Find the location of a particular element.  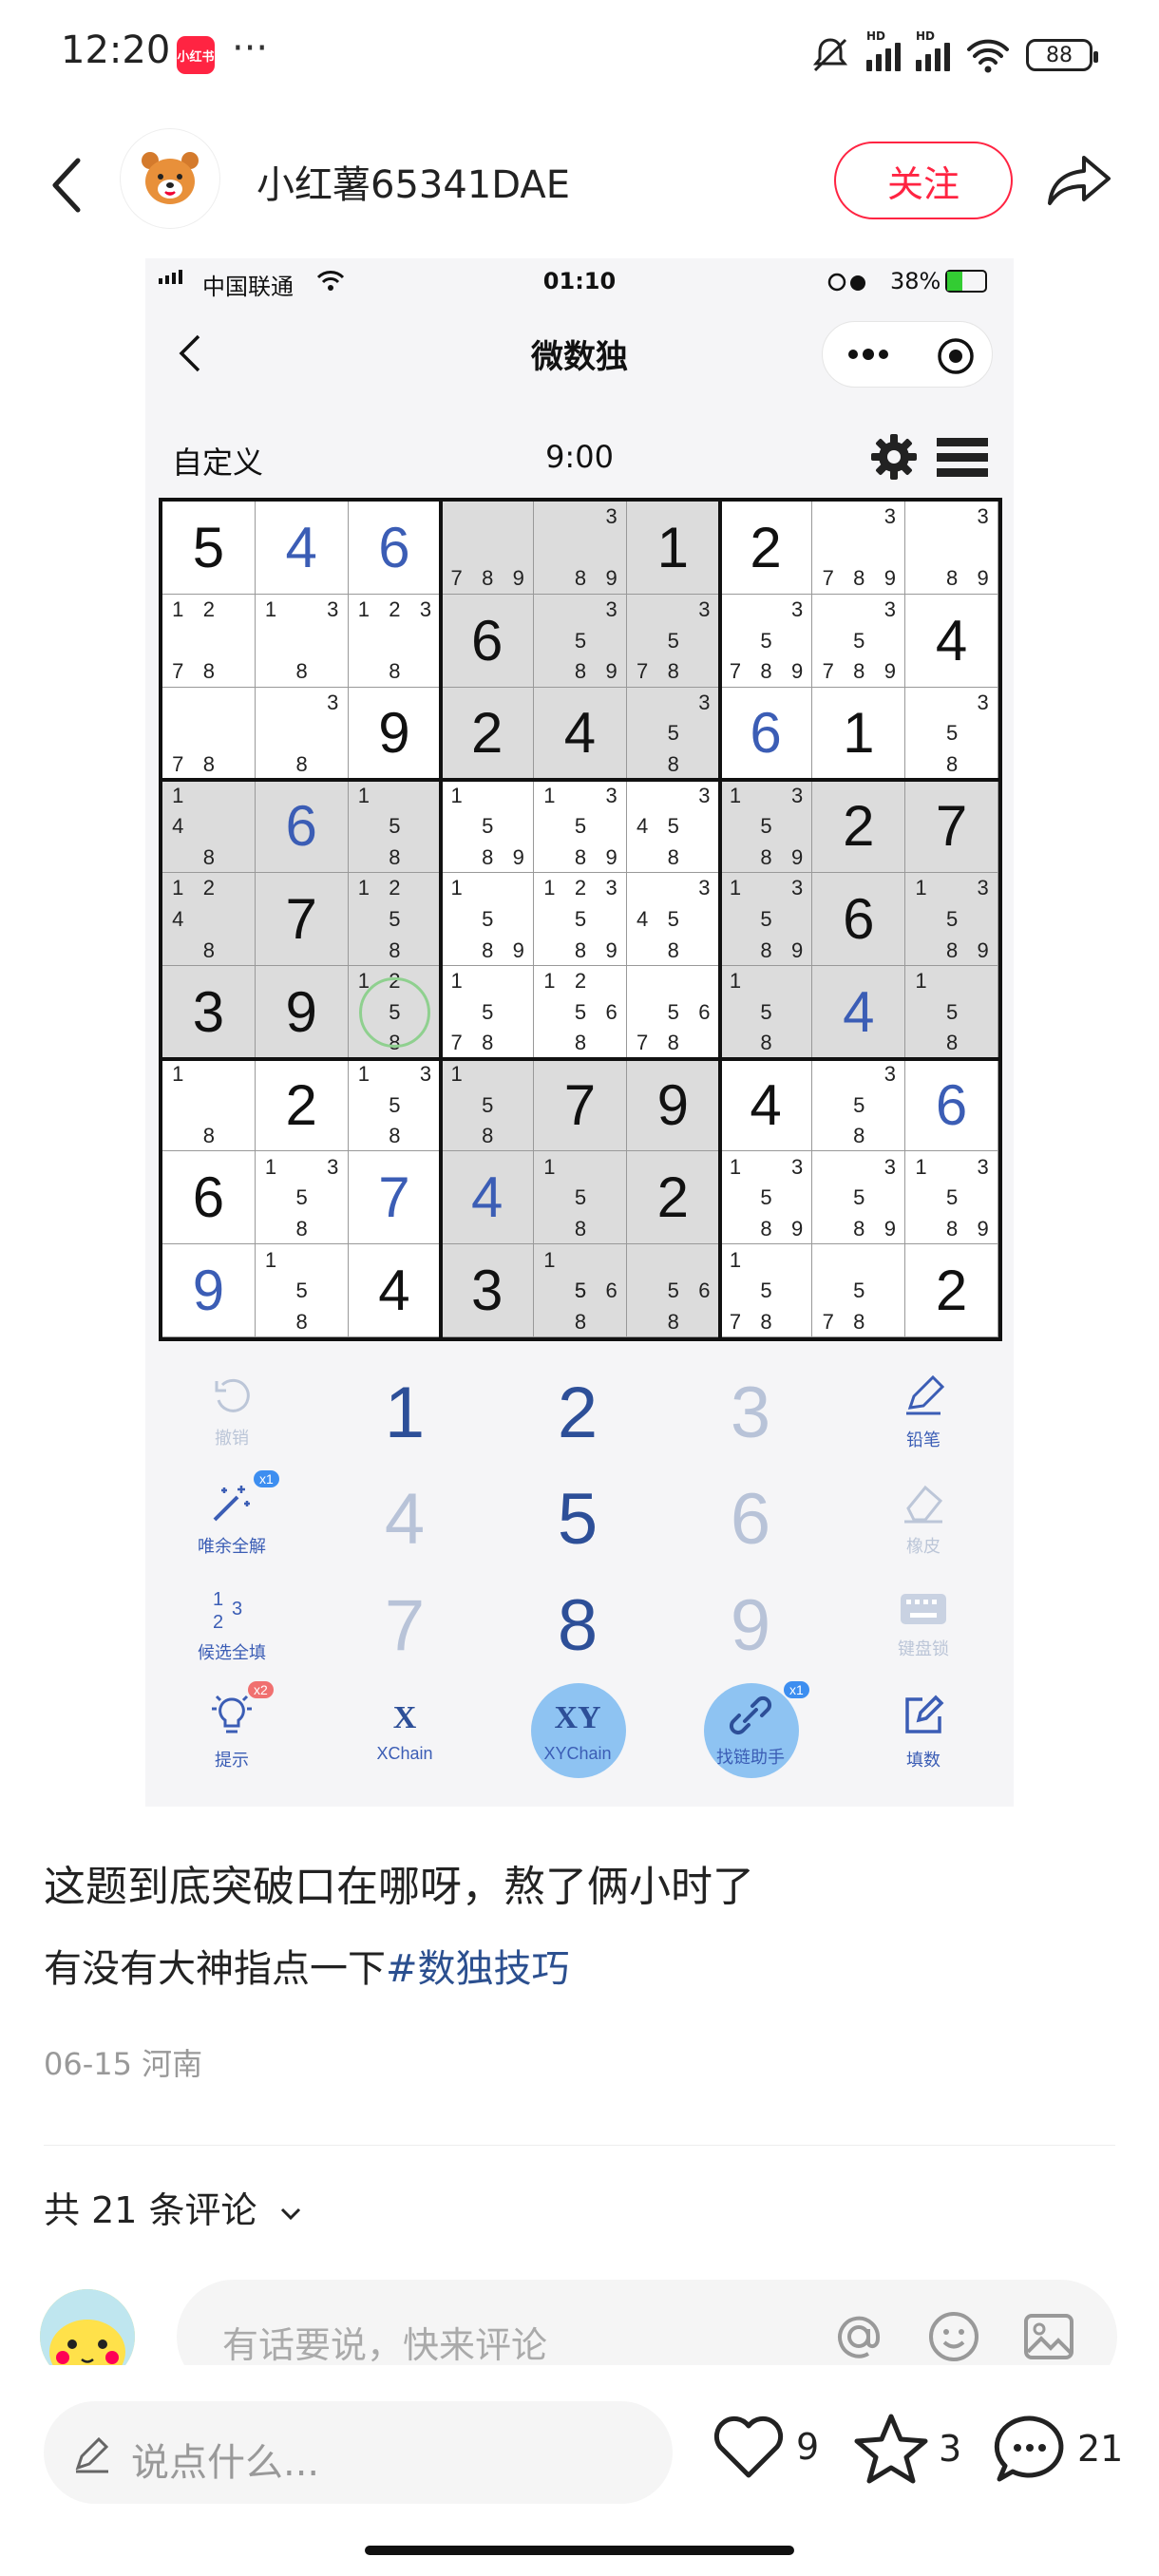

collect-button: 3 is located at coordinates (907, 2449).